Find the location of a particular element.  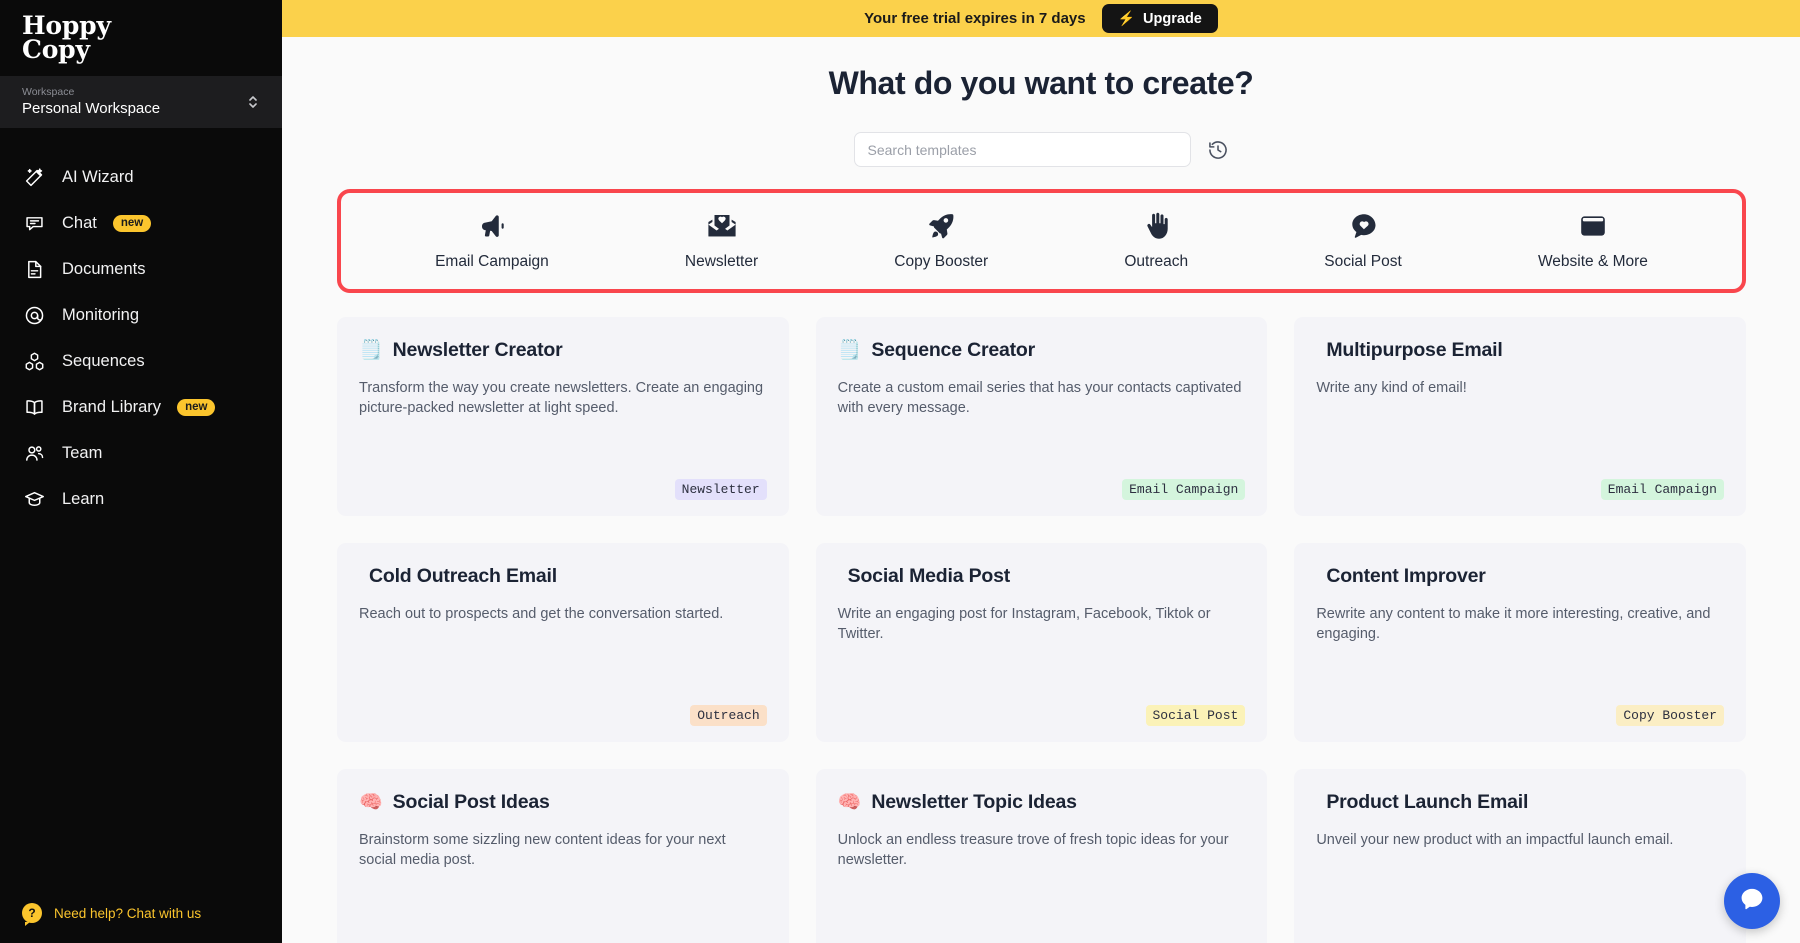

sidebar-item-brand-library: Brand Library new is located at coordinates (141, 407).